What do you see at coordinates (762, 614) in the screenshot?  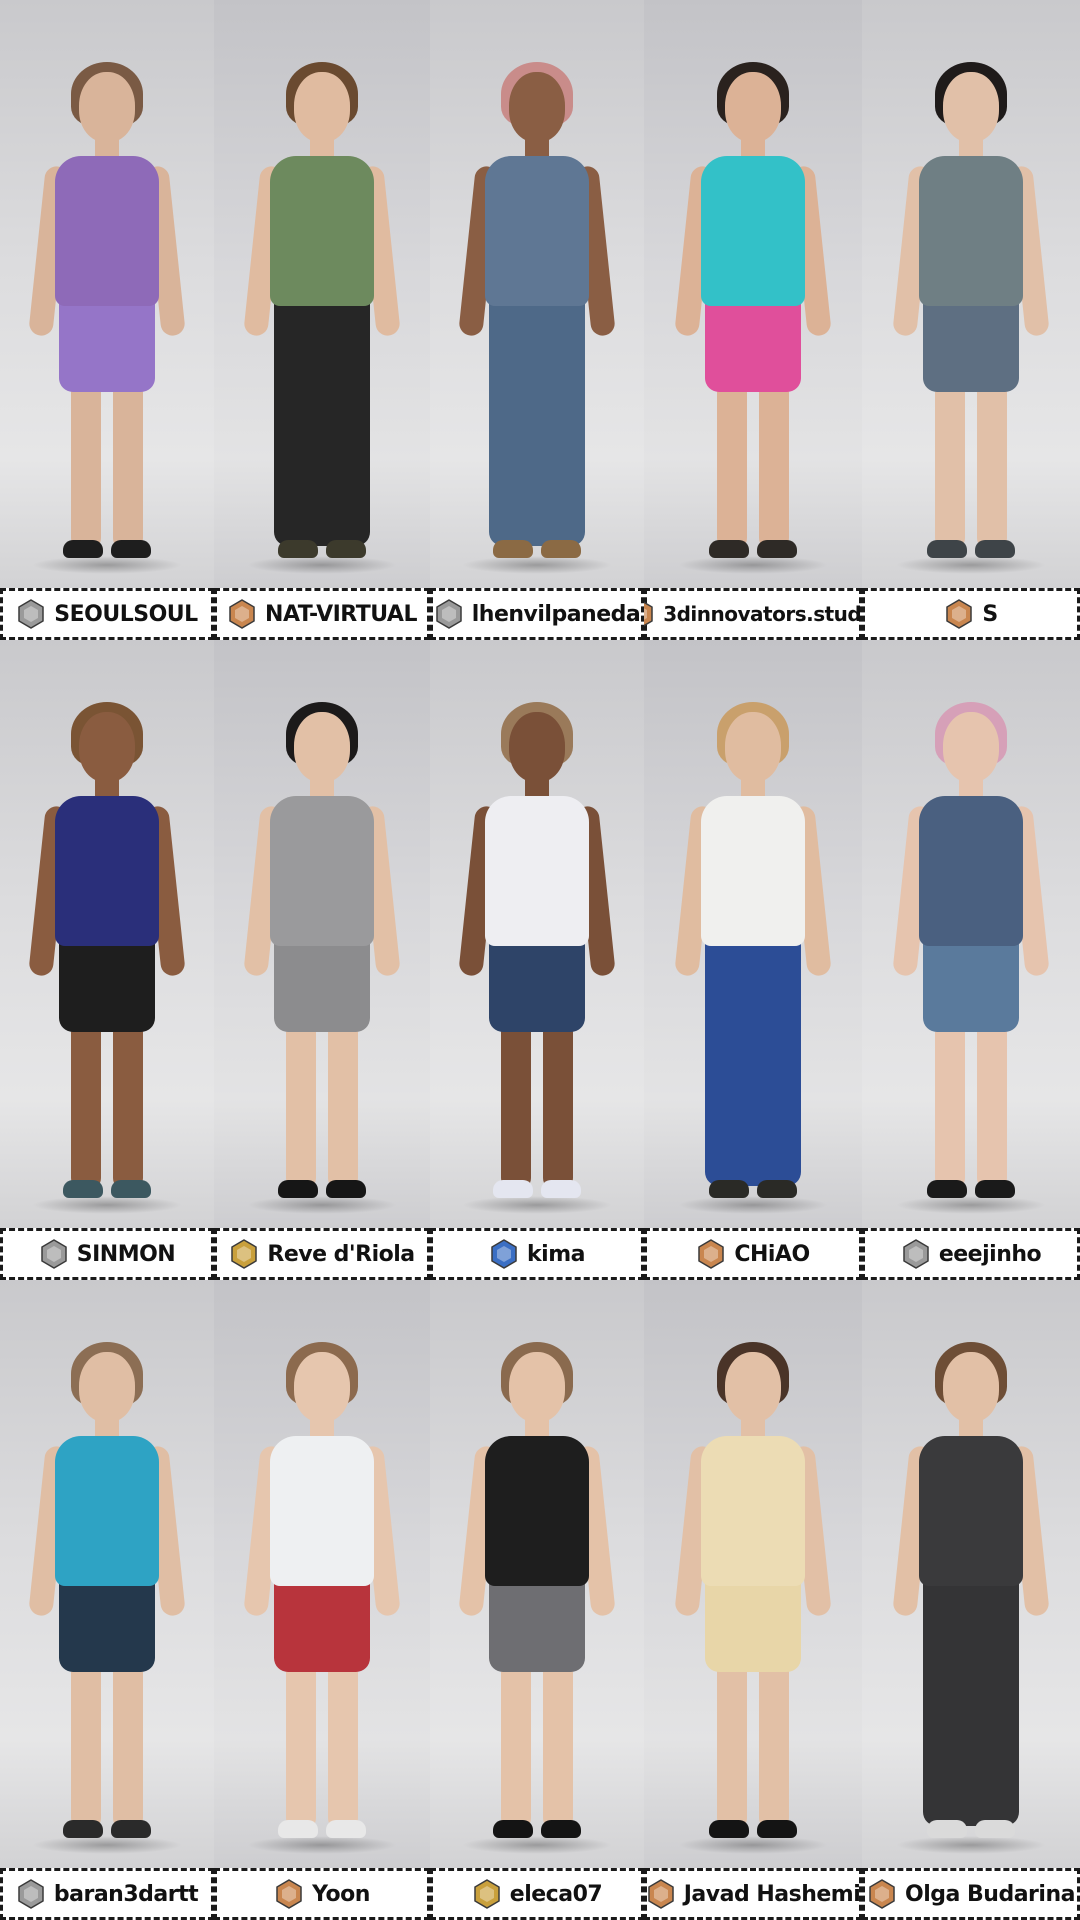 I see `creator-name: 3dinnovators.studio` at bounding box center [762, 614].